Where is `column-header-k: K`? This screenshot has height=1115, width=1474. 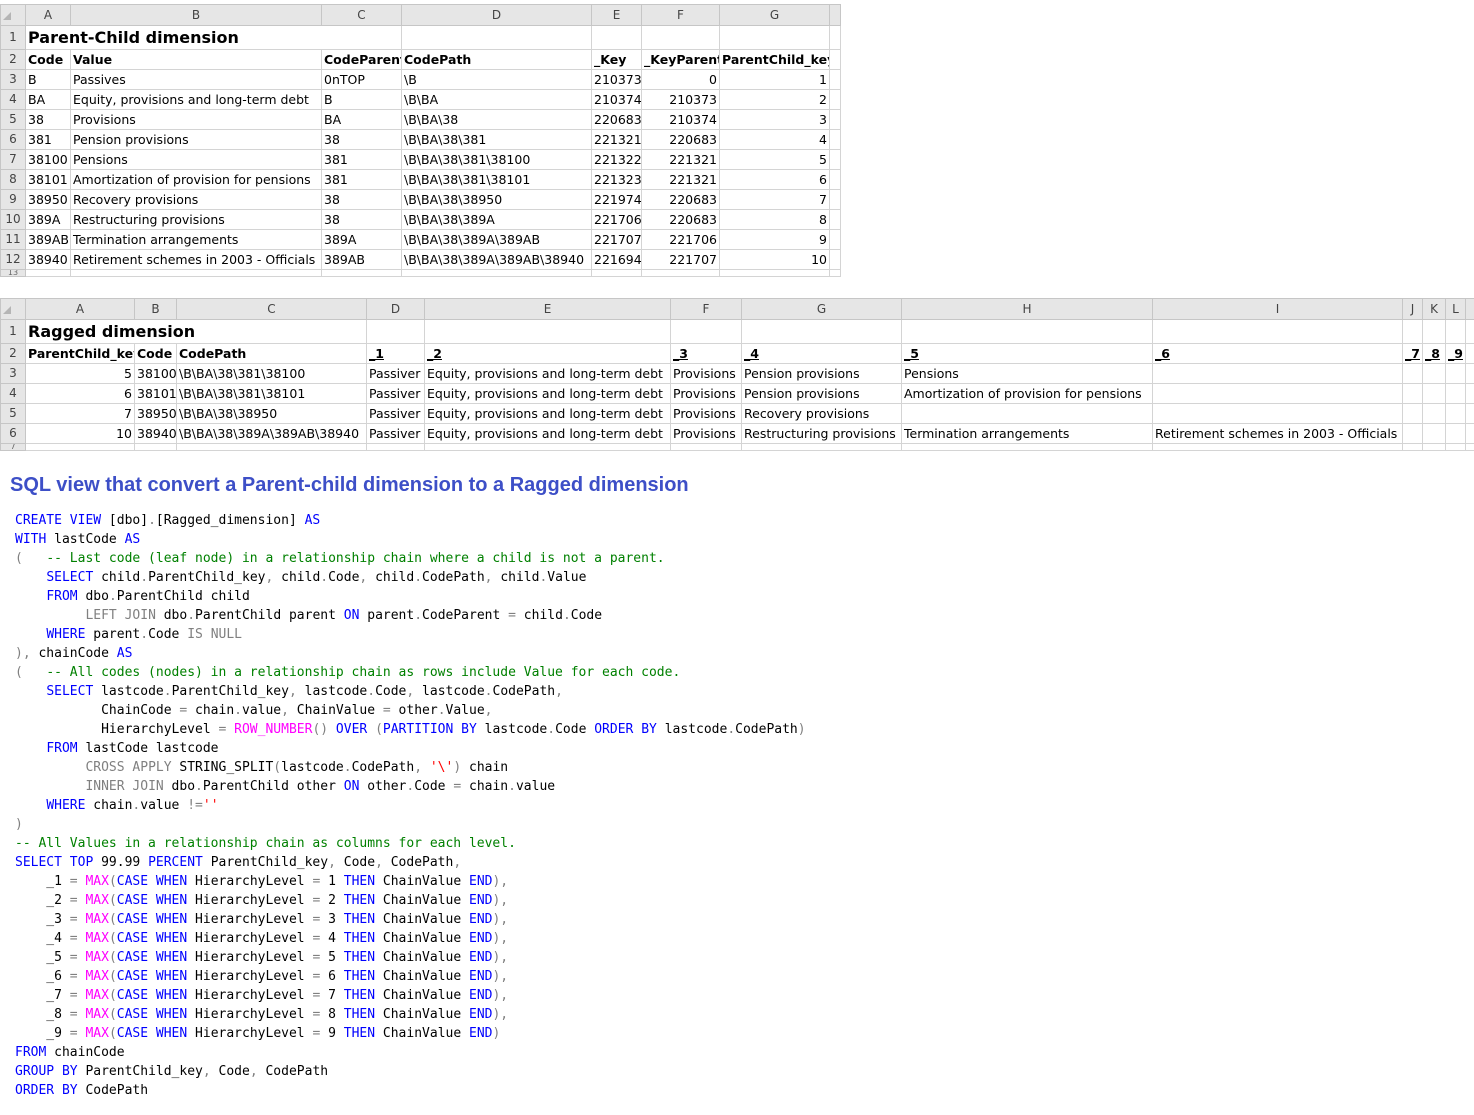 column-header-k: K is located at coordinates (1434, 309).